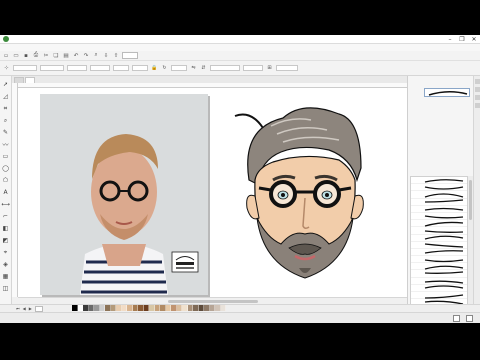  What do you see at coordinates (116, 56) in the screenshot?
I see `export-icon: ⇧` at bounding box center [116, 56].